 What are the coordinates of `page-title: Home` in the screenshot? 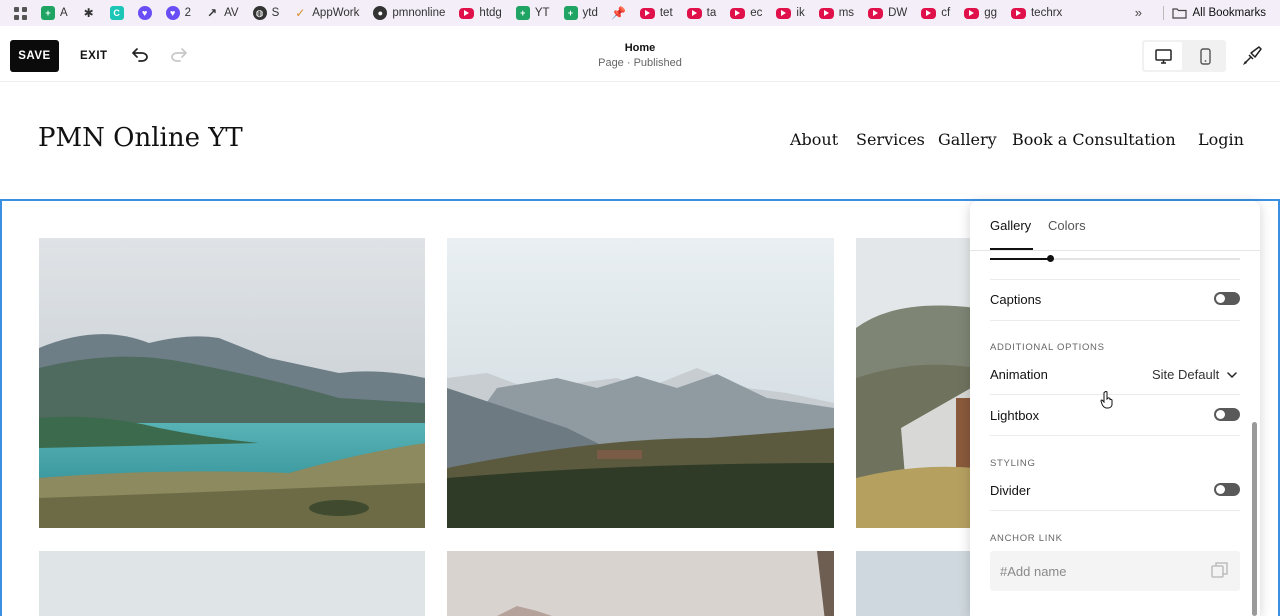 It's located at (640, 48).